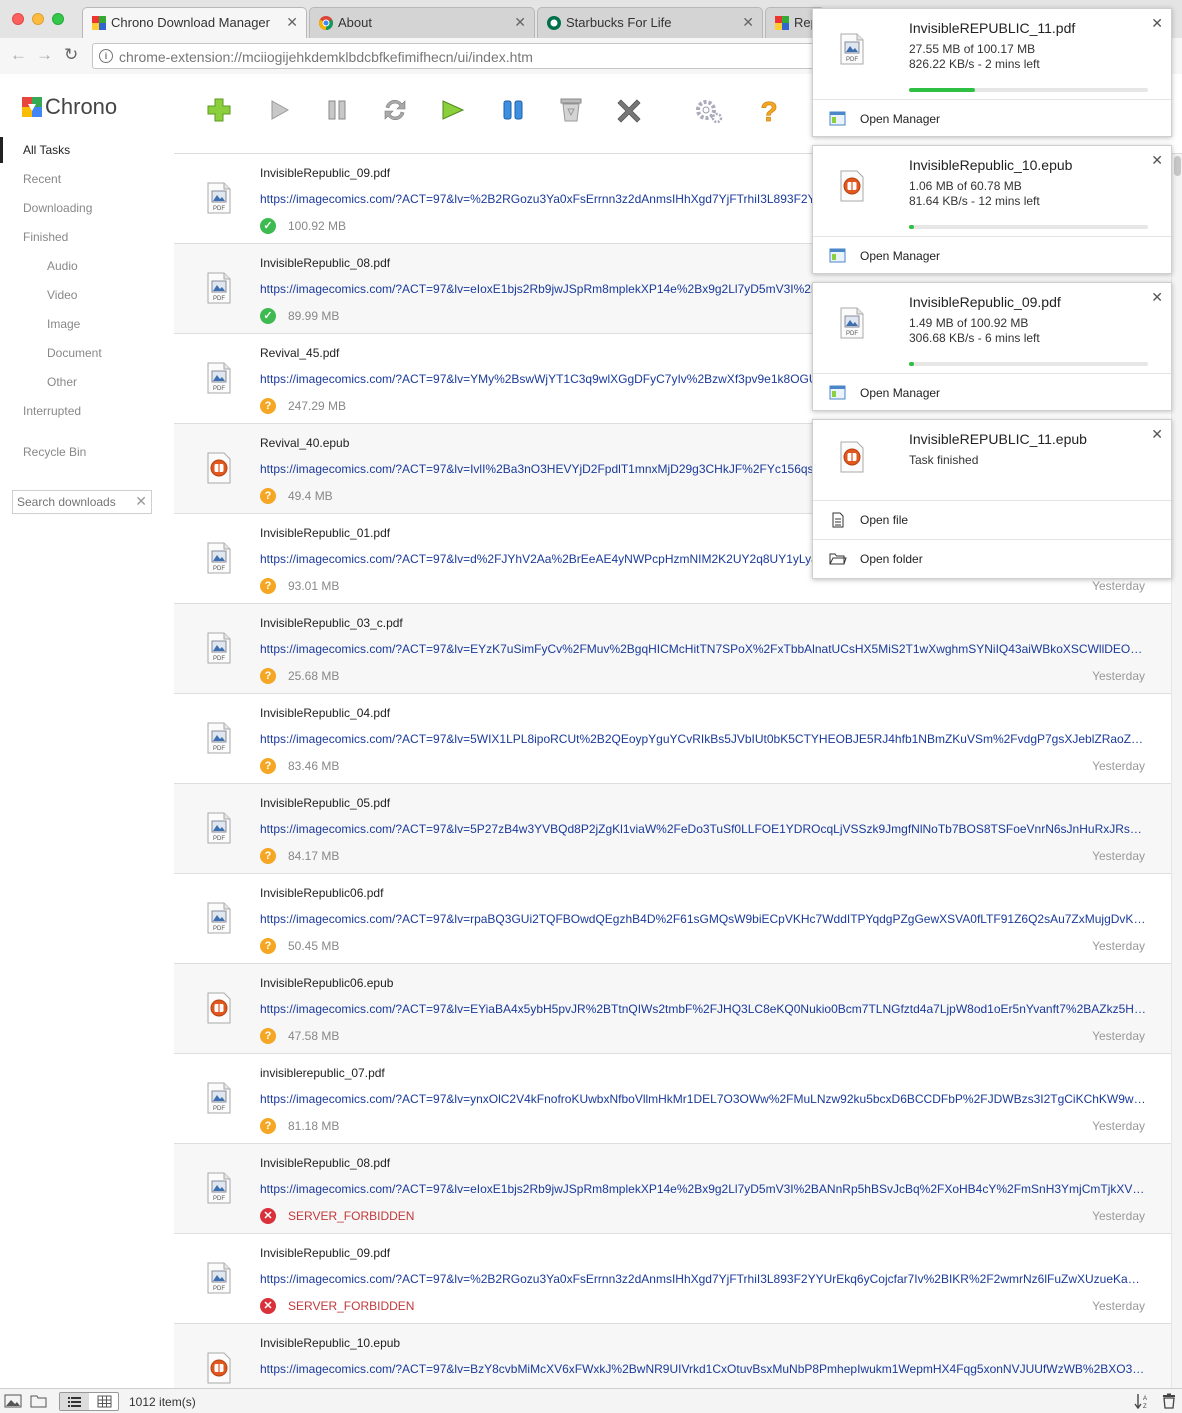  Describe the element at coordinates (1176, 771) in the screenshot. I see `list-scrollbar` at that location.